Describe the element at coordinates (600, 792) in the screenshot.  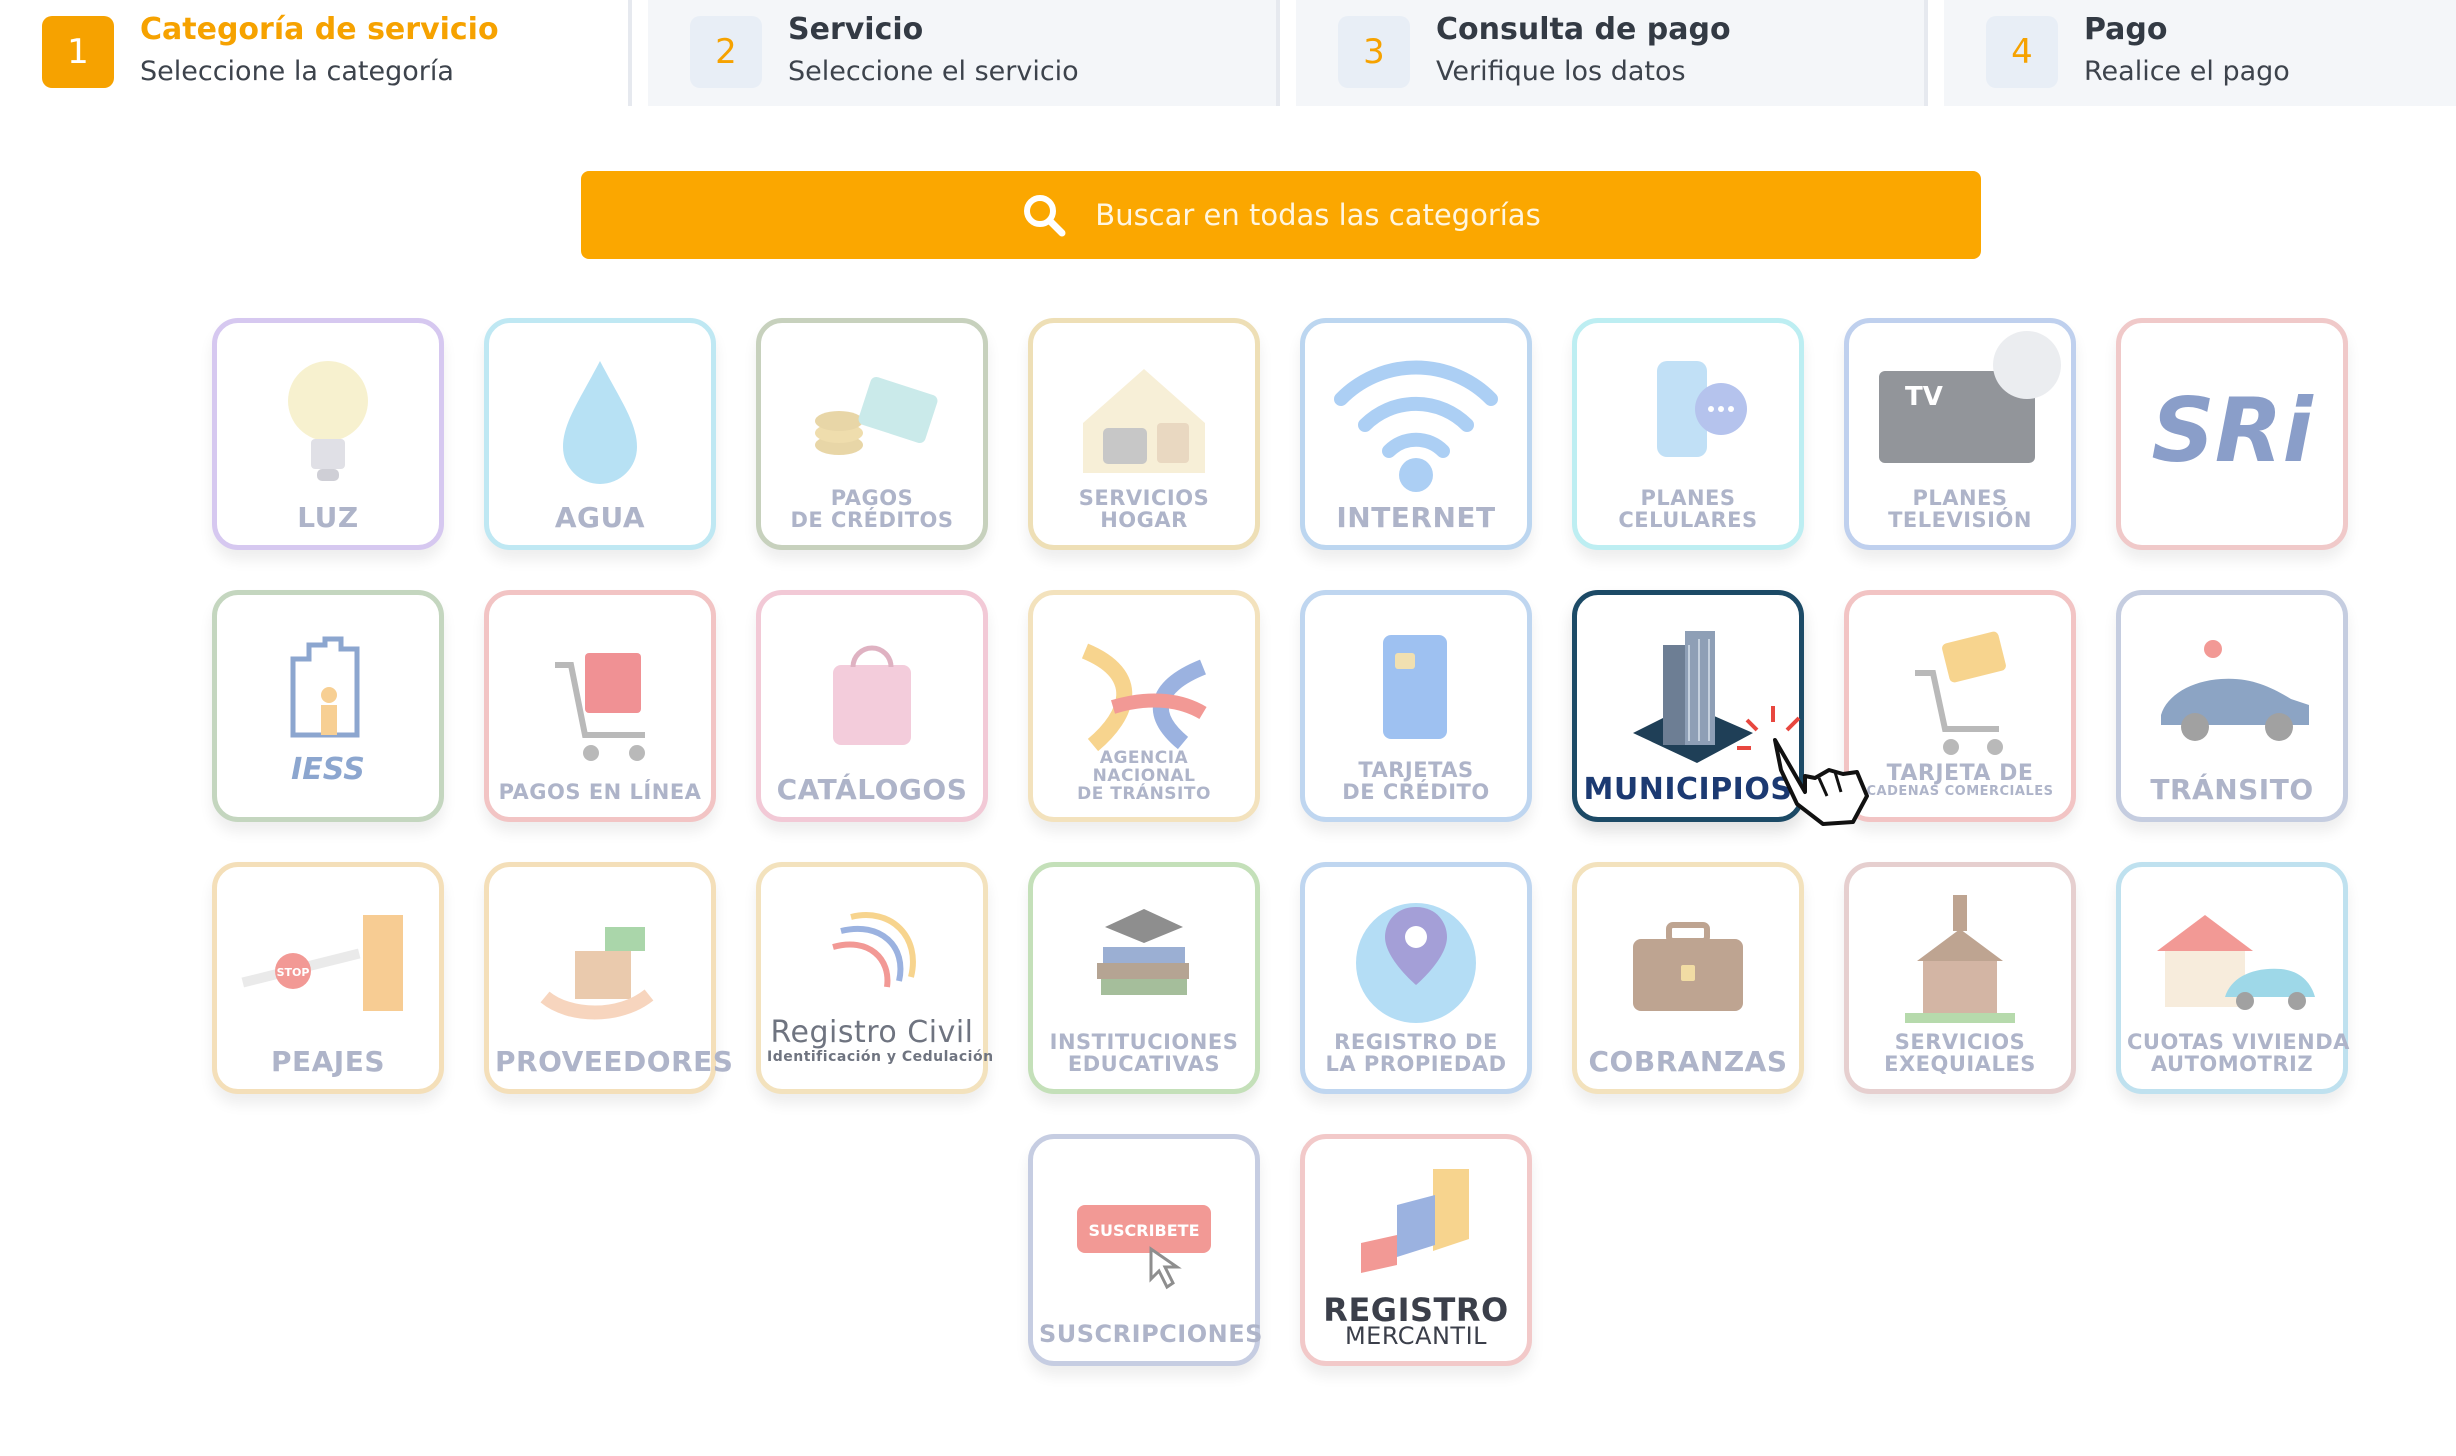
I see `category-label: PAGOS EN LÍNEA` at that location.